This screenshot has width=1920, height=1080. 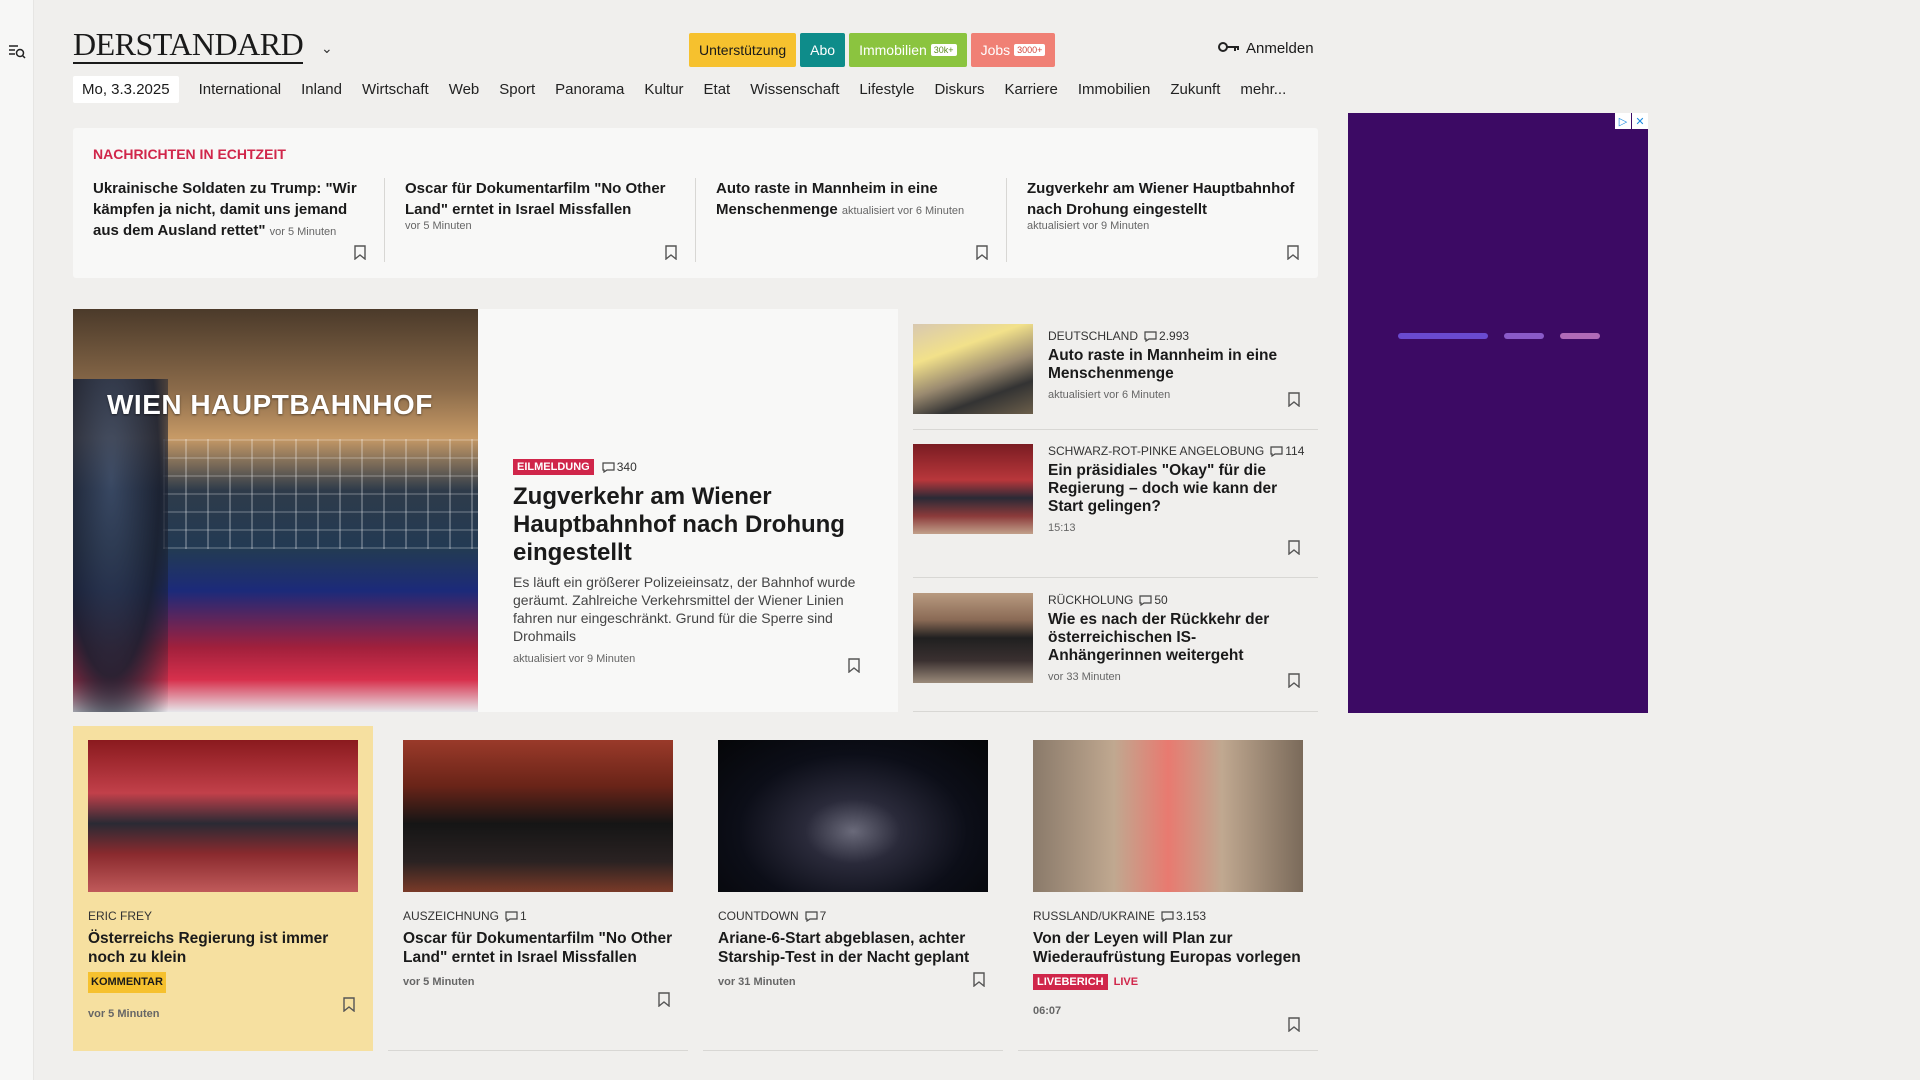 What do you see at coordinates (465, 916) in the screenshot?
I see `card-kicker: Auszeichnung 1` at bounding box center [465, 916].